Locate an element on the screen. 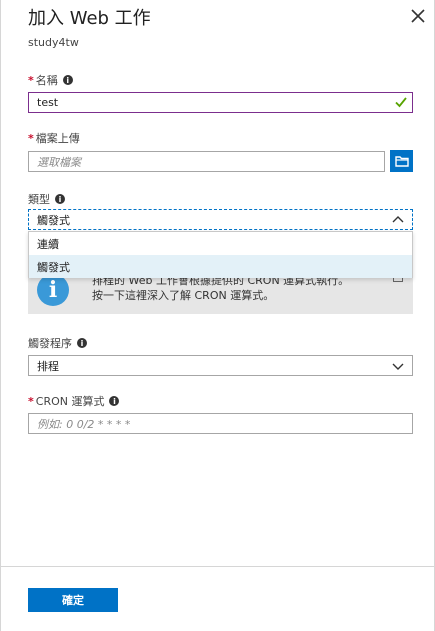 Image resolution: width=435 pixels, height=631 pixels. file-placeholder: 選取檔案 is located at coordinates (59, 162).